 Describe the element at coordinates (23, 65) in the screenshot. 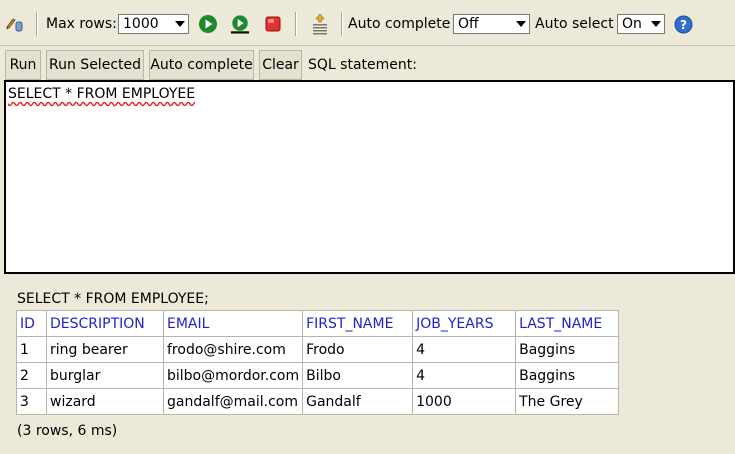

I see `run-button: Run` at that location.